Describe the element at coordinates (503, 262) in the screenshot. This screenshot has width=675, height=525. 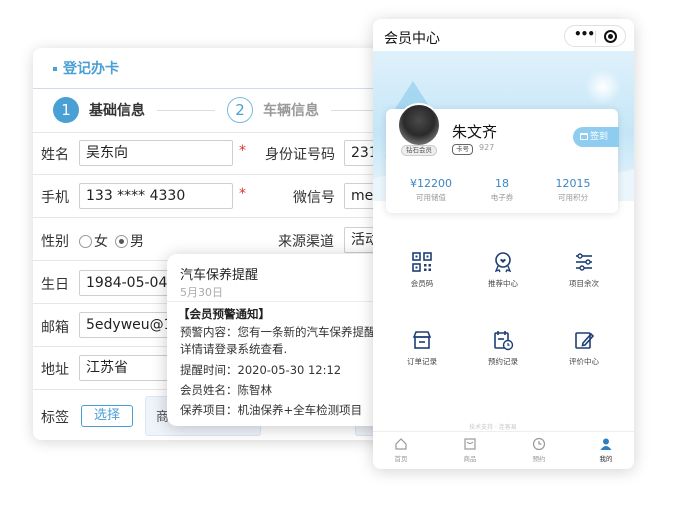
I see `recommend-icon` at that location.